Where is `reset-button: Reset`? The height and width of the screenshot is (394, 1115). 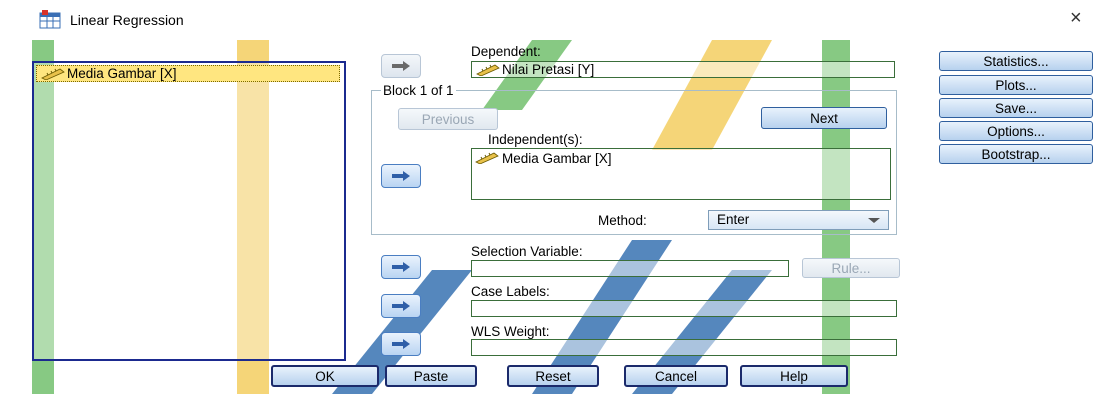
reset-button: Reset is located at coordinates (553, 376).